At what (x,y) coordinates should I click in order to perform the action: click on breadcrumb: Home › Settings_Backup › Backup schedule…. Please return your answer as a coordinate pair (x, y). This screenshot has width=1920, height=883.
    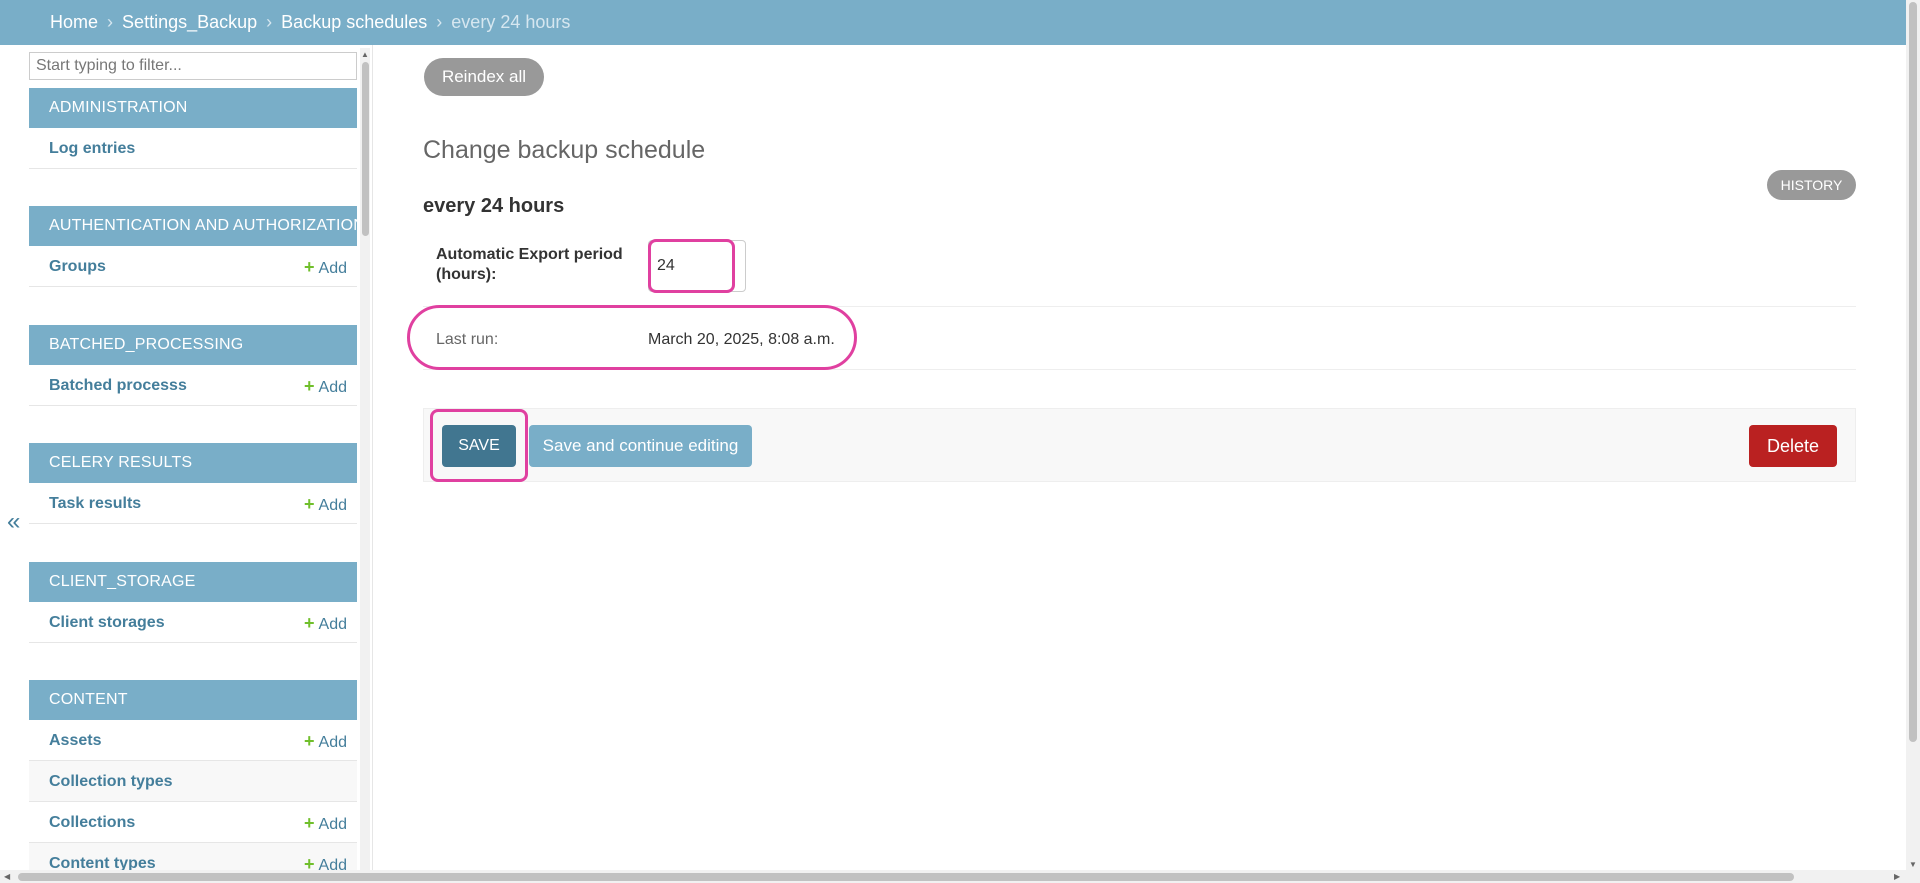
    Looking at the image, I should click on (960, 22).